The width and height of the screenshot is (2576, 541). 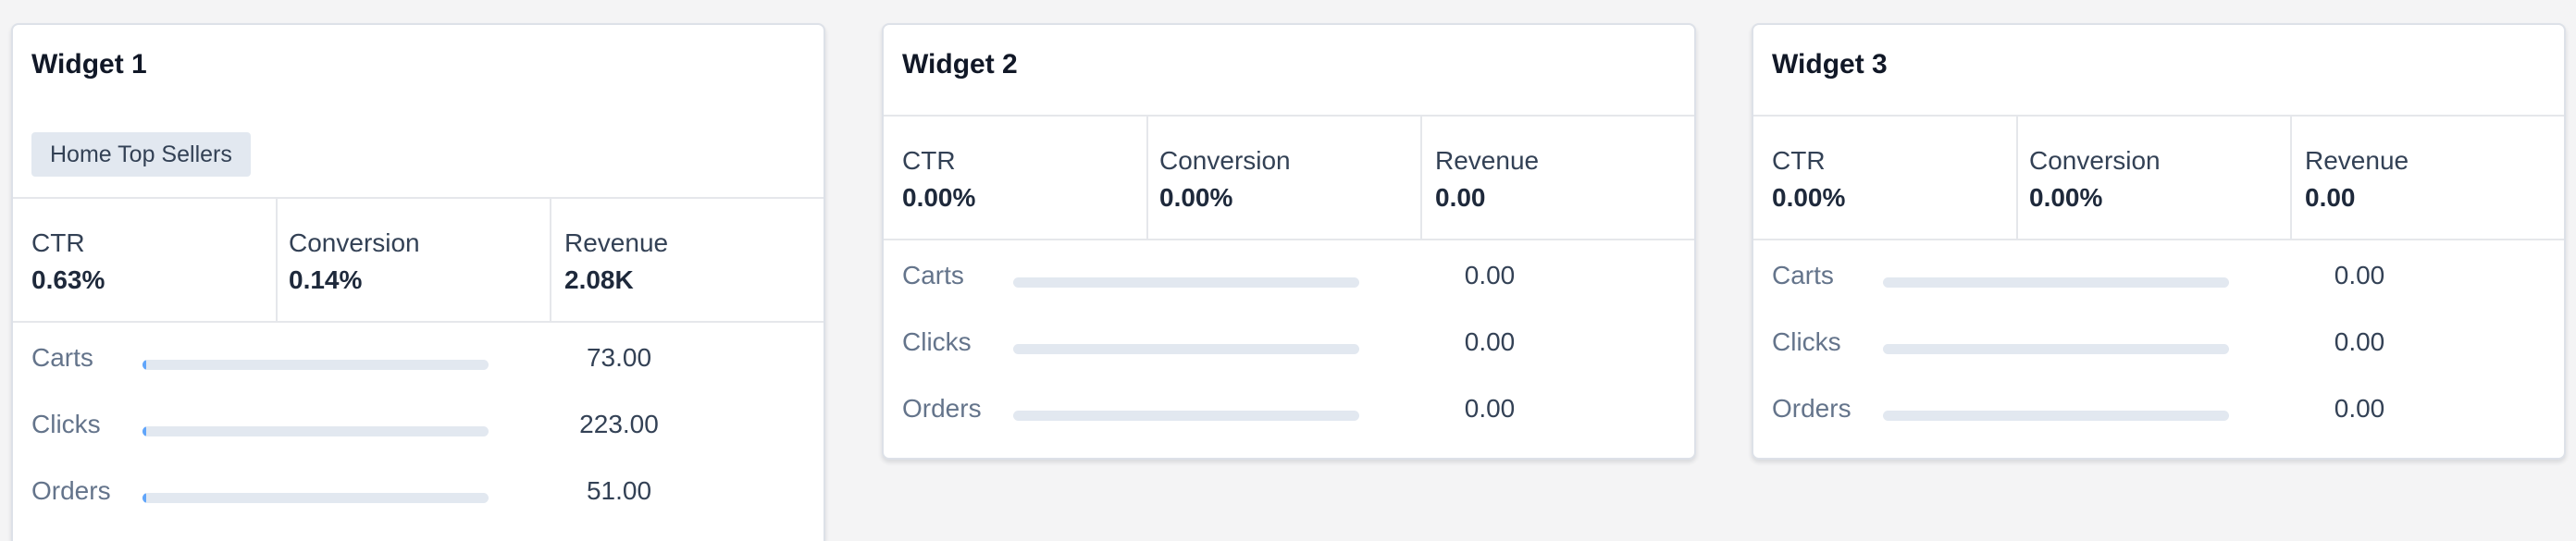 What do you see at coordinates (418, 489) in the screenshot?
I see `metric-row-orders: Orders 51.00` at bounding box center [418, 489].